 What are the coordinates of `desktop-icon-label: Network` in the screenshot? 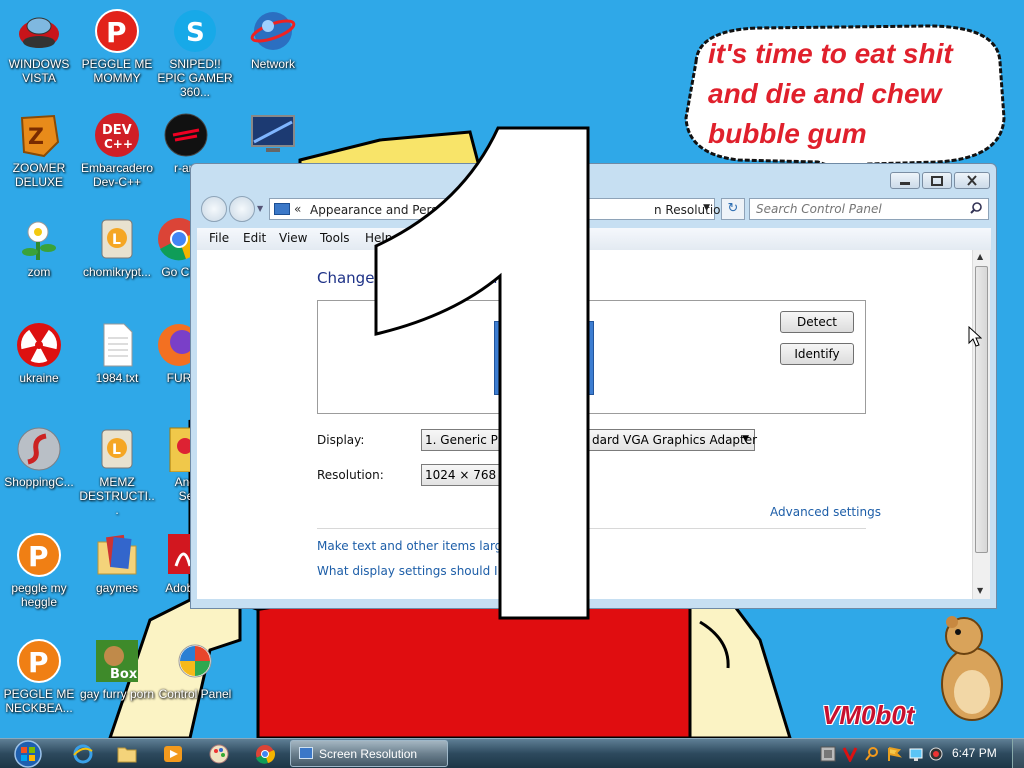 It's located at (272, 64).